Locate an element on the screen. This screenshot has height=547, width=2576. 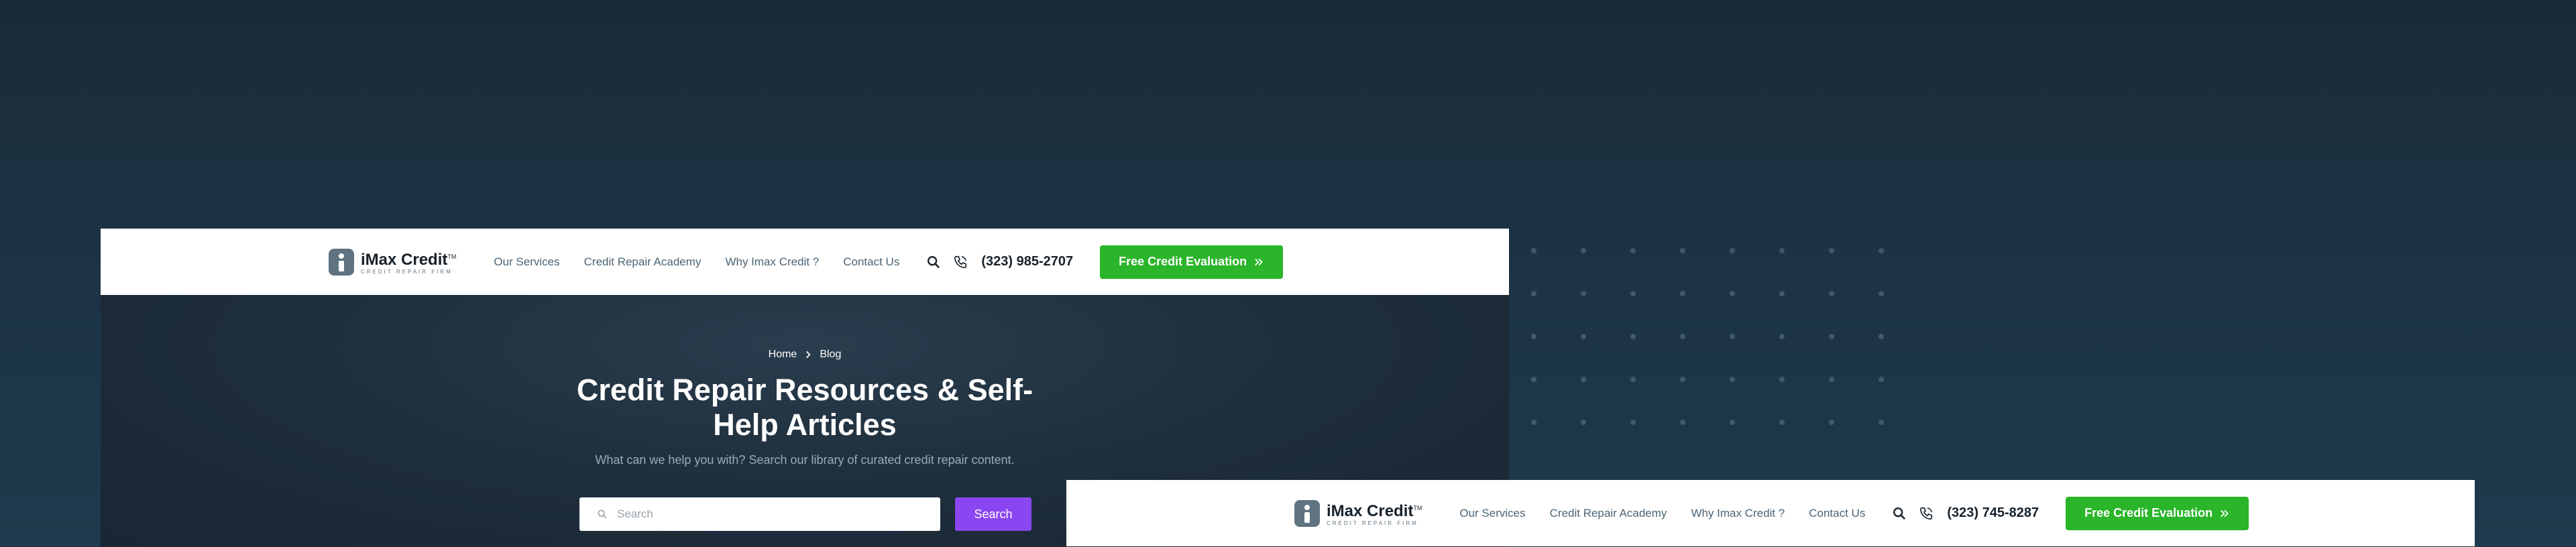
breadcrumb-home-link: Home is located at coordinates (783, 355).